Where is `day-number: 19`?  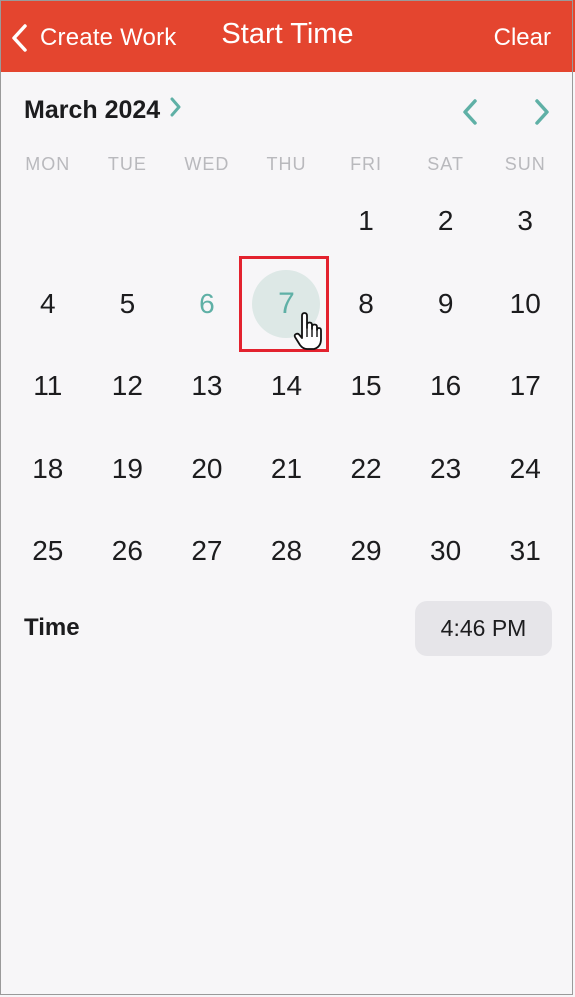 day-number: 19 is located at coordinates (127, 468).